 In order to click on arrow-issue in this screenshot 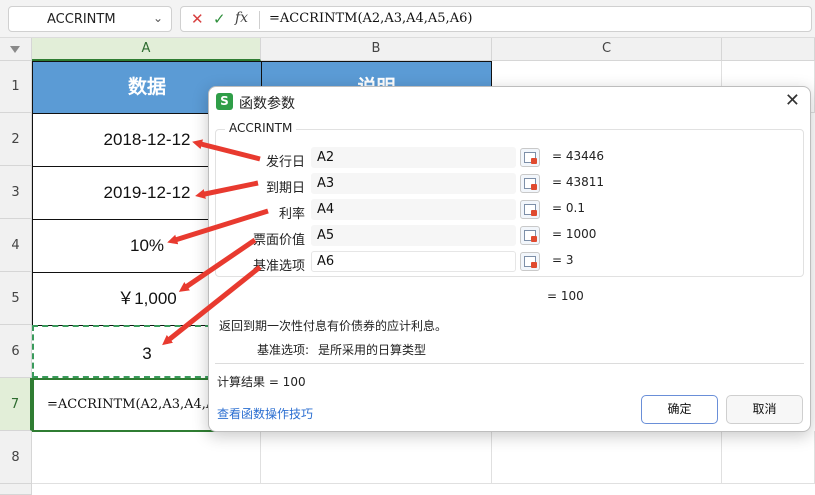, I will do `click(226, 150)`.